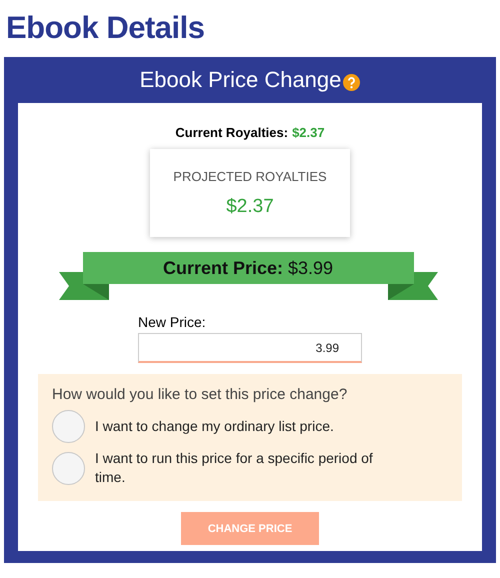  Describe the element at coordinates (214, 426) in the screenshot. I see `option-label: I want to change my ordinary list price.` at that location.